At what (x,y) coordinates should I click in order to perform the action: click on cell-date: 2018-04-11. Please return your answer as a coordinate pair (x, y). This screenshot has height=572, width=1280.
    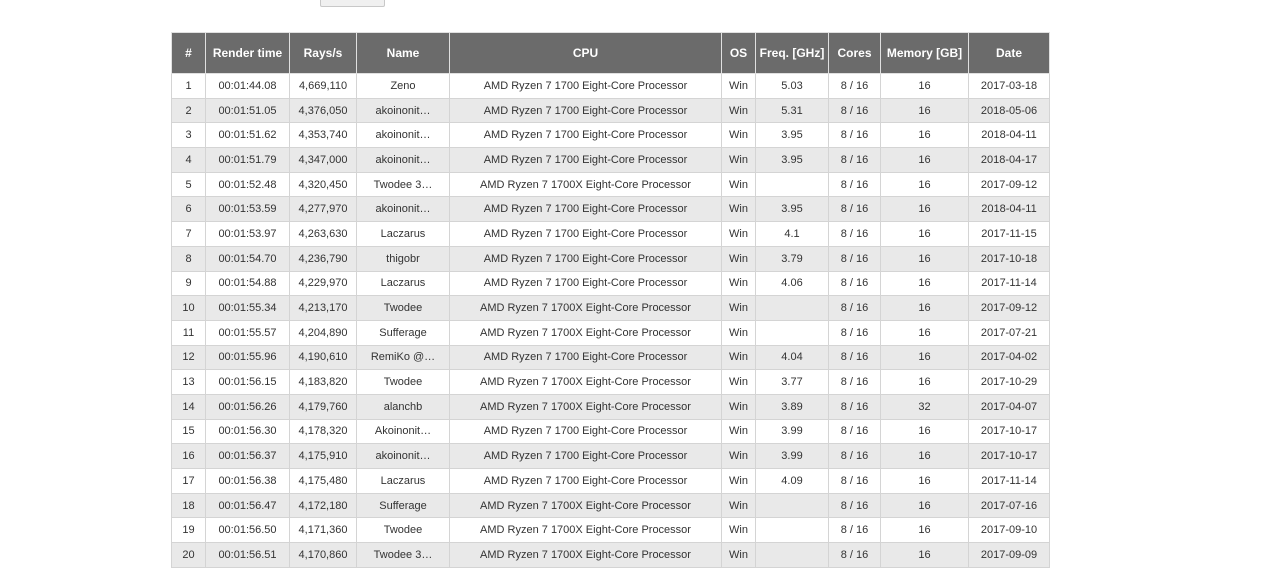
    Looking at the image, I should click on (1009, 209).